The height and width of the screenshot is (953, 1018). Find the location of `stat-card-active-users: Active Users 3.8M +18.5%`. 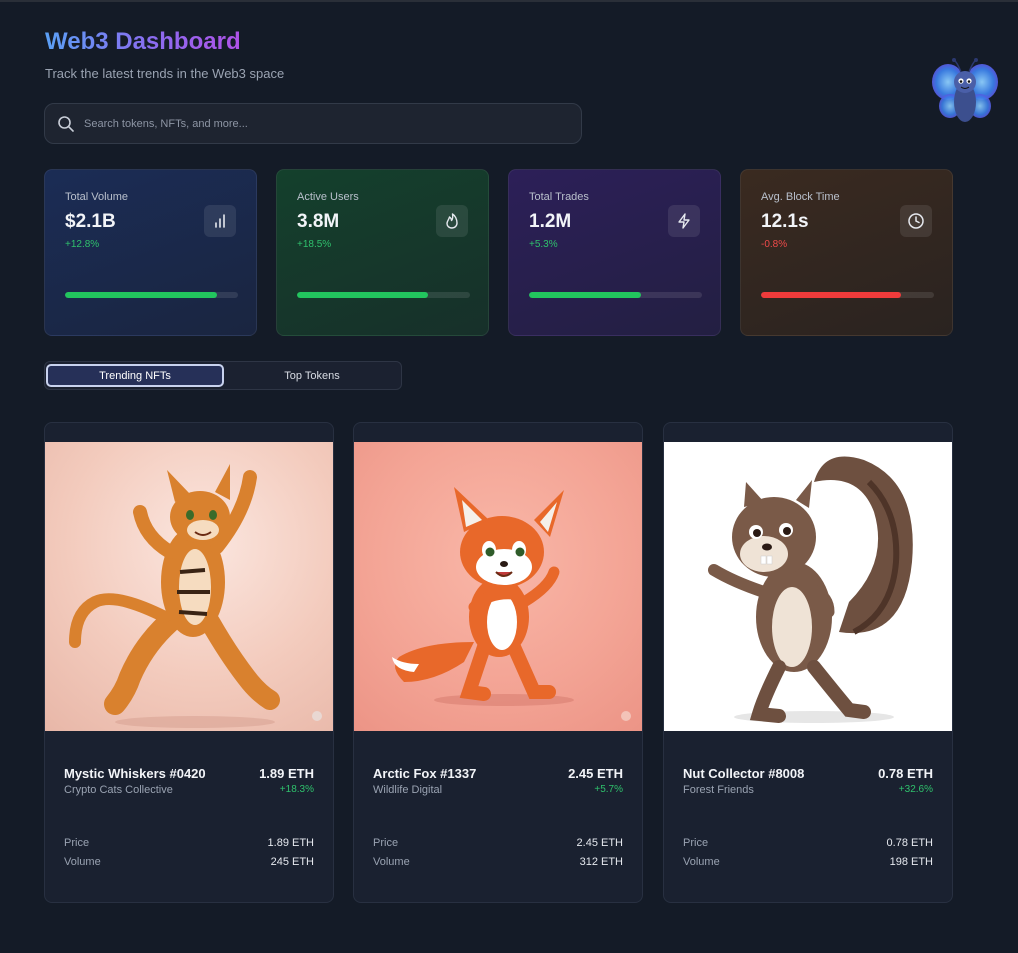

stat-card-active-users: Active Users 3.8M +18.5% is located at coordinates (382, 252).